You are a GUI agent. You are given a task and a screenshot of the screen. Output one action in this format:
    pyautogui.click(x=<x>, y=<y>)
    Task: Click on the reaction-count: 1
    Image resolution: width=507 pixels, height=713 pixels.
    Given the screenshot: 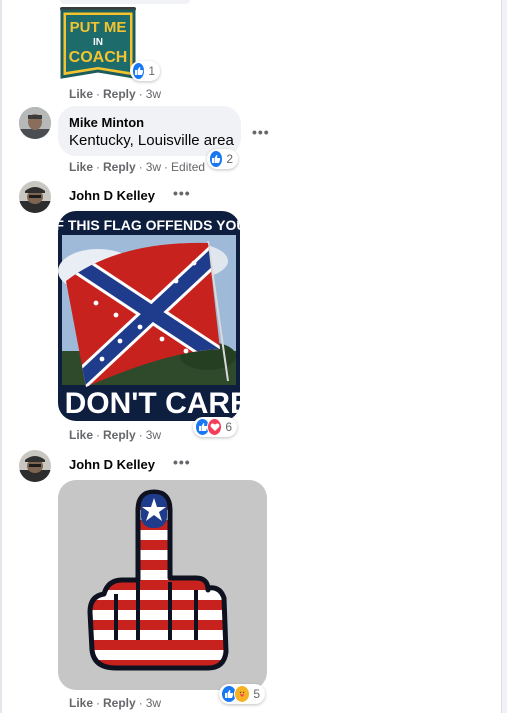 What is the action you would take?
    pyautogui.click(x=151, y=71)
    